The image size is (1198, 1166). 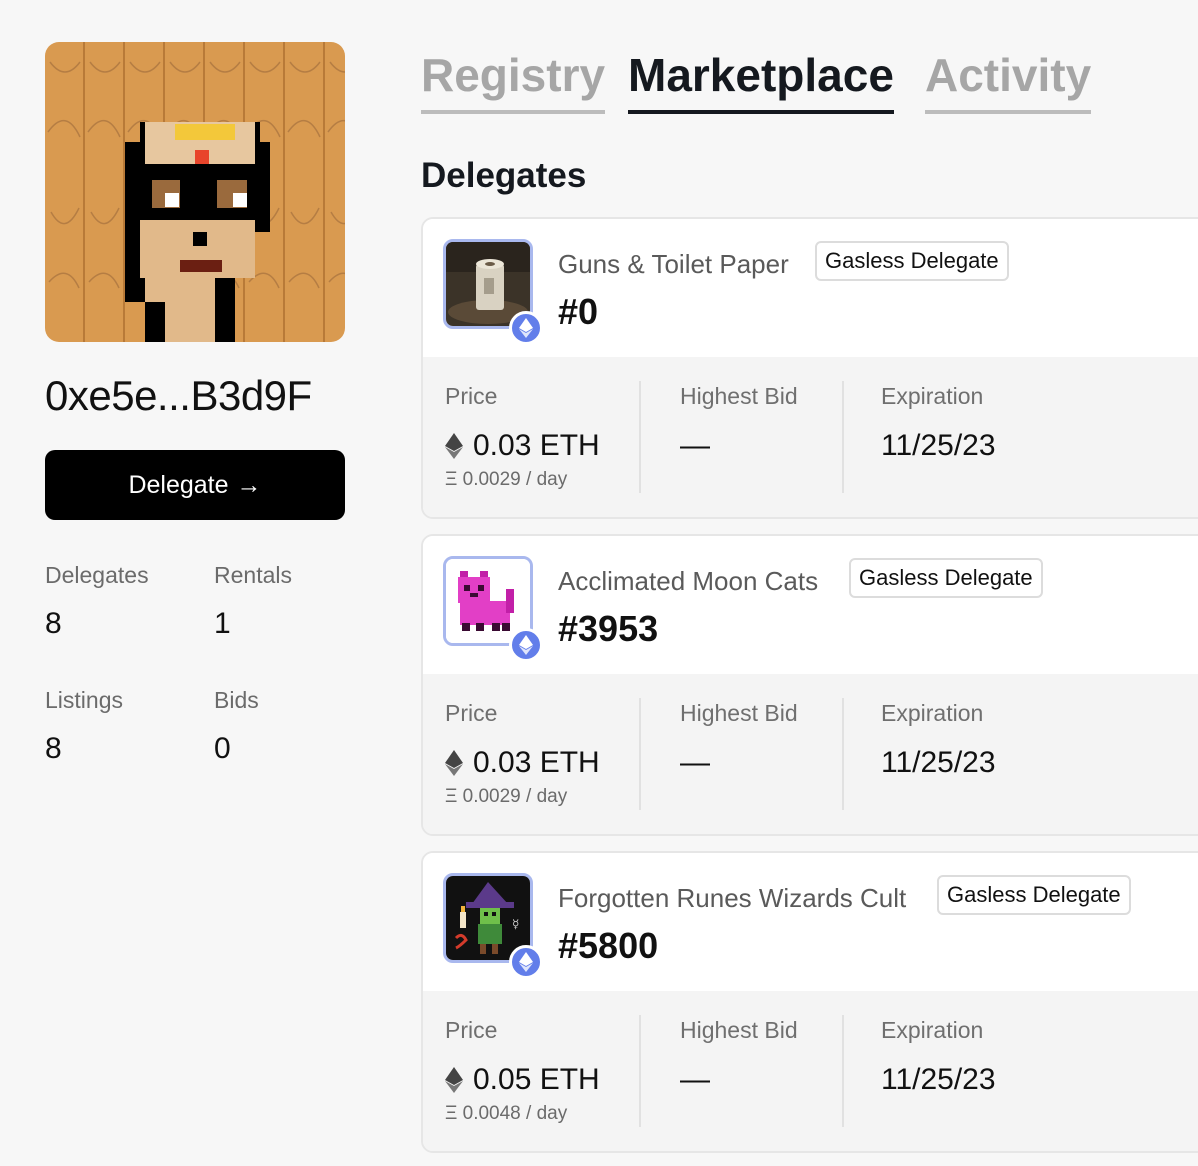 I want to click on tab-activity: Activity, so click(x=1008, y=81).